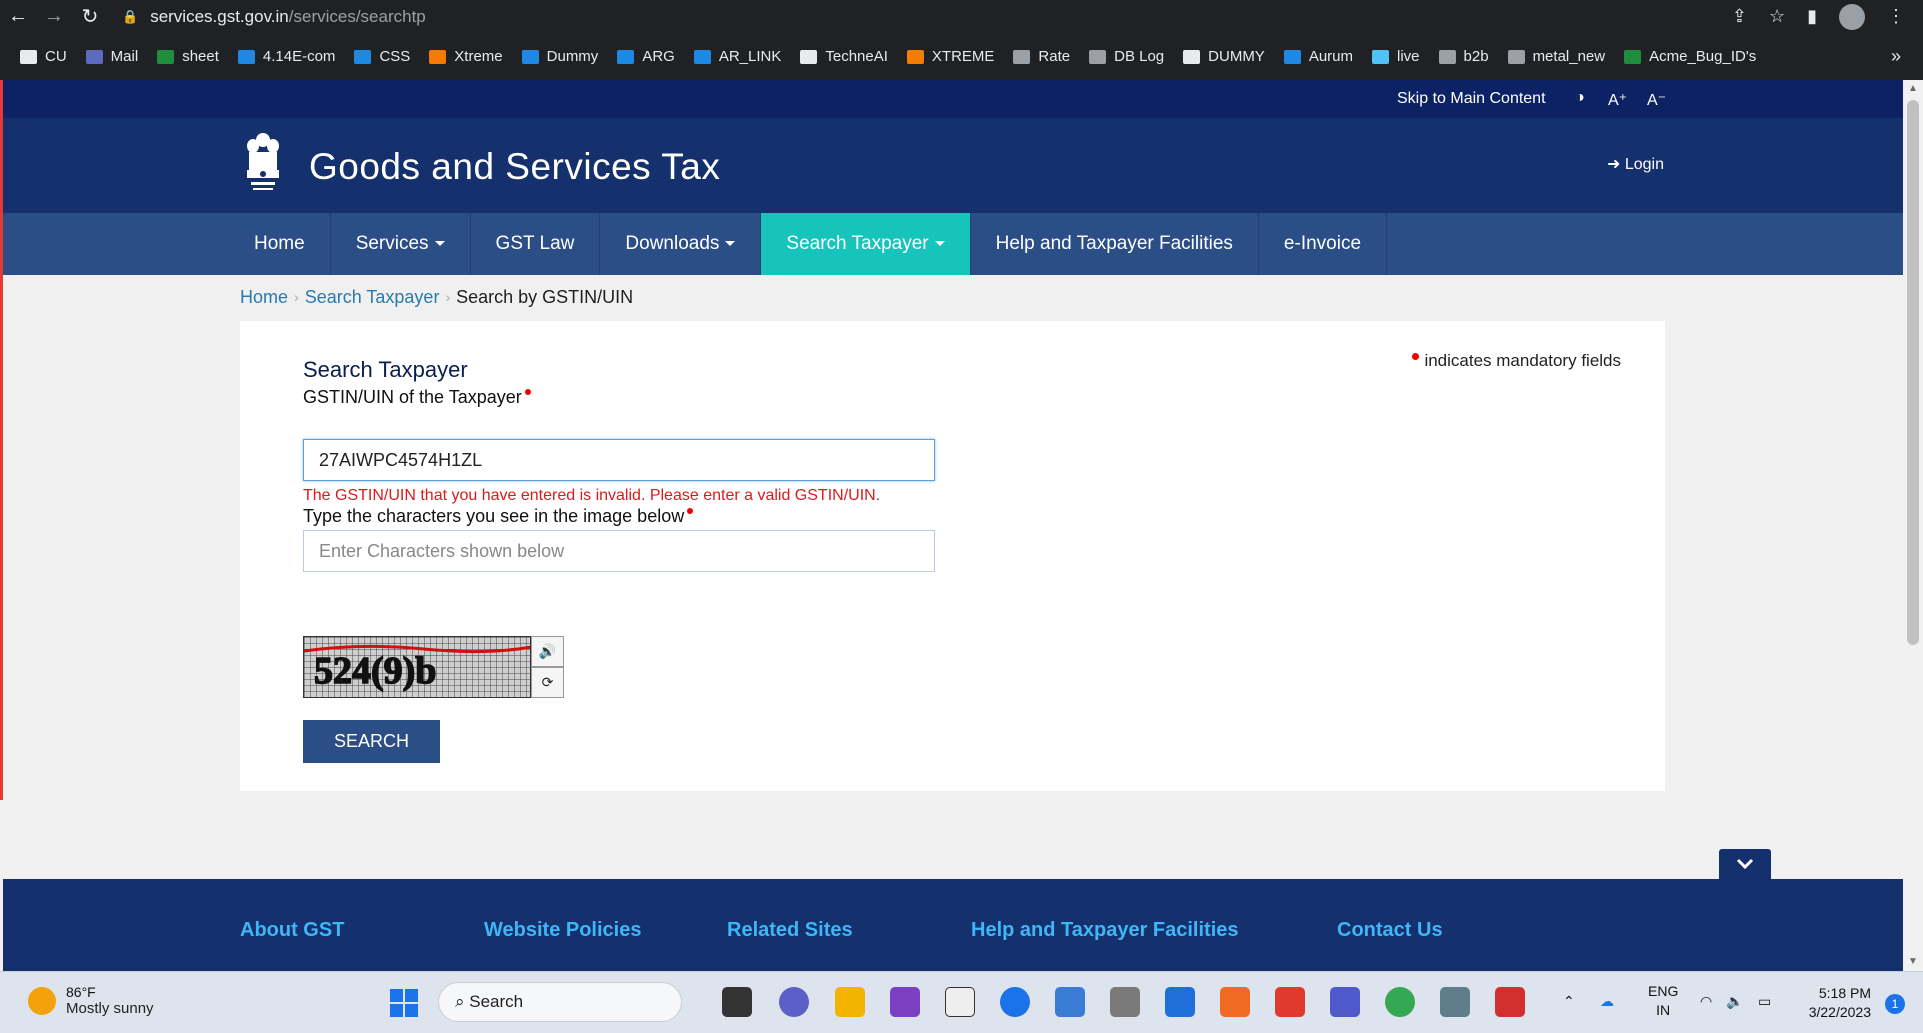 This screenshot has height=1033, width=1923. What do you see at coordinates (188, 56) in the screenshot?
I see `bookmark-item: sheet` at bounding box center [188, 56].